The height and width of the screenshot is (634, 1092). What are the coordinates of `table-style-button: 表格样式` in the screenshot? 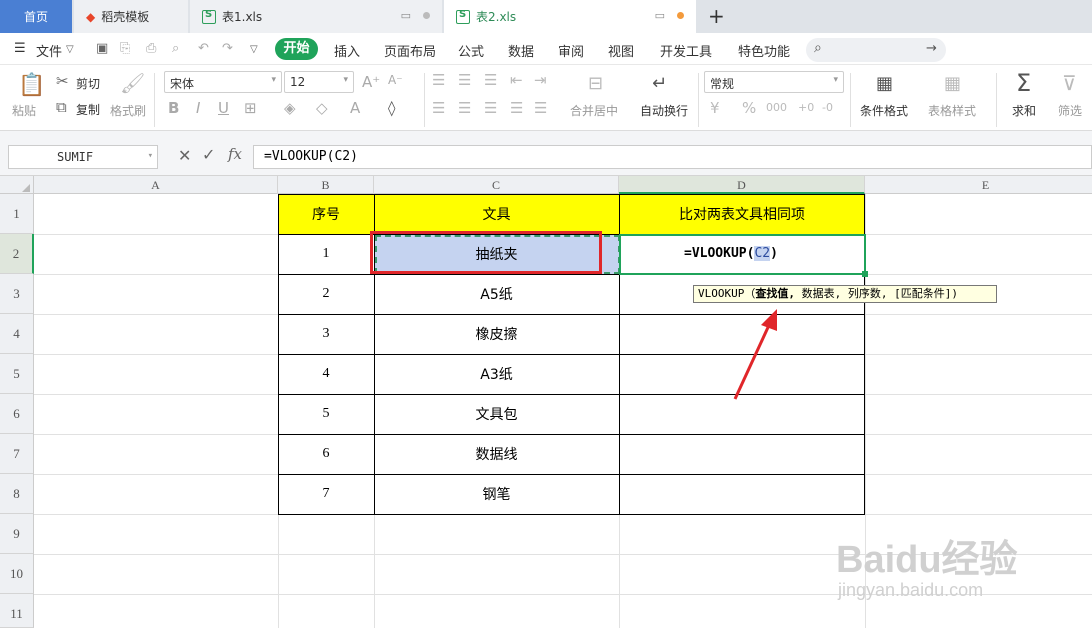 It's located at (952, 110).